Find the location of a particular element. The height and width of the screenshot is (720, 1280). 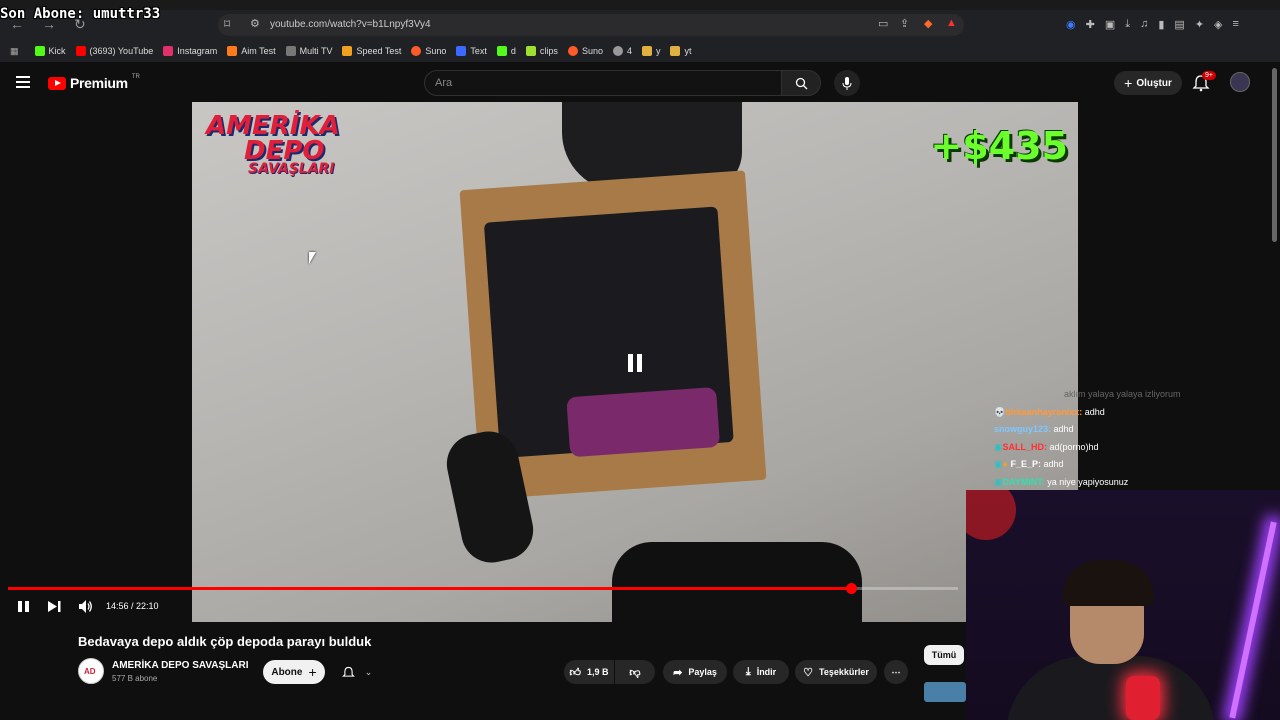

bookmark-item: Text is located at coordinates (471, 51).